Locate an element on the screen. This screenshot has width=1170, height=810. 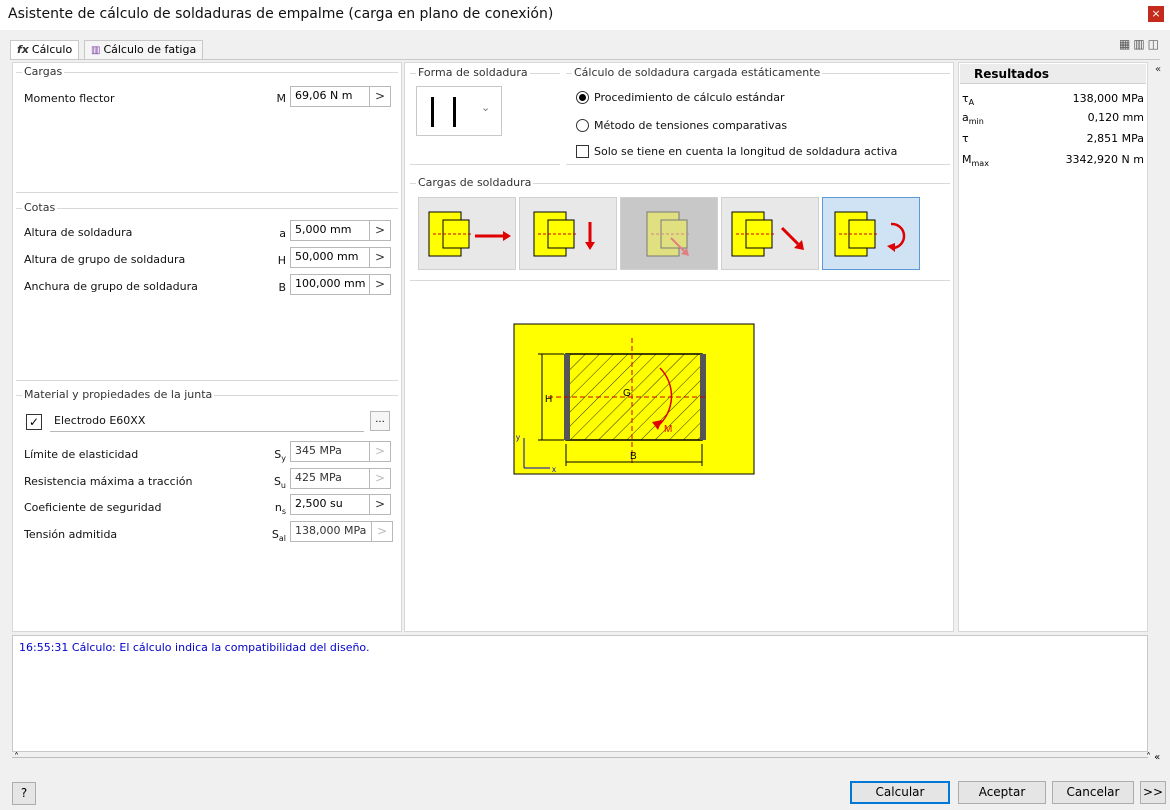
bending-moment-arrow-button: > is located at coordinates (380, 96).